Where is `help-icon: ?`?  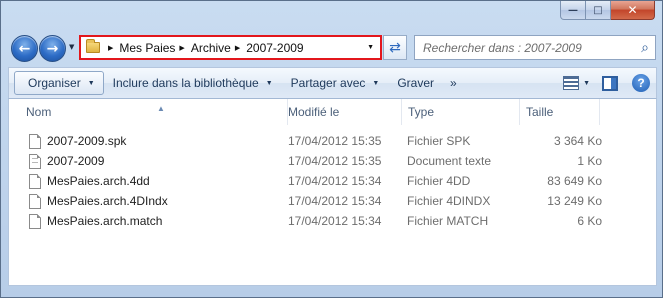
help-icon: ? is located at coordinates (641, 83).